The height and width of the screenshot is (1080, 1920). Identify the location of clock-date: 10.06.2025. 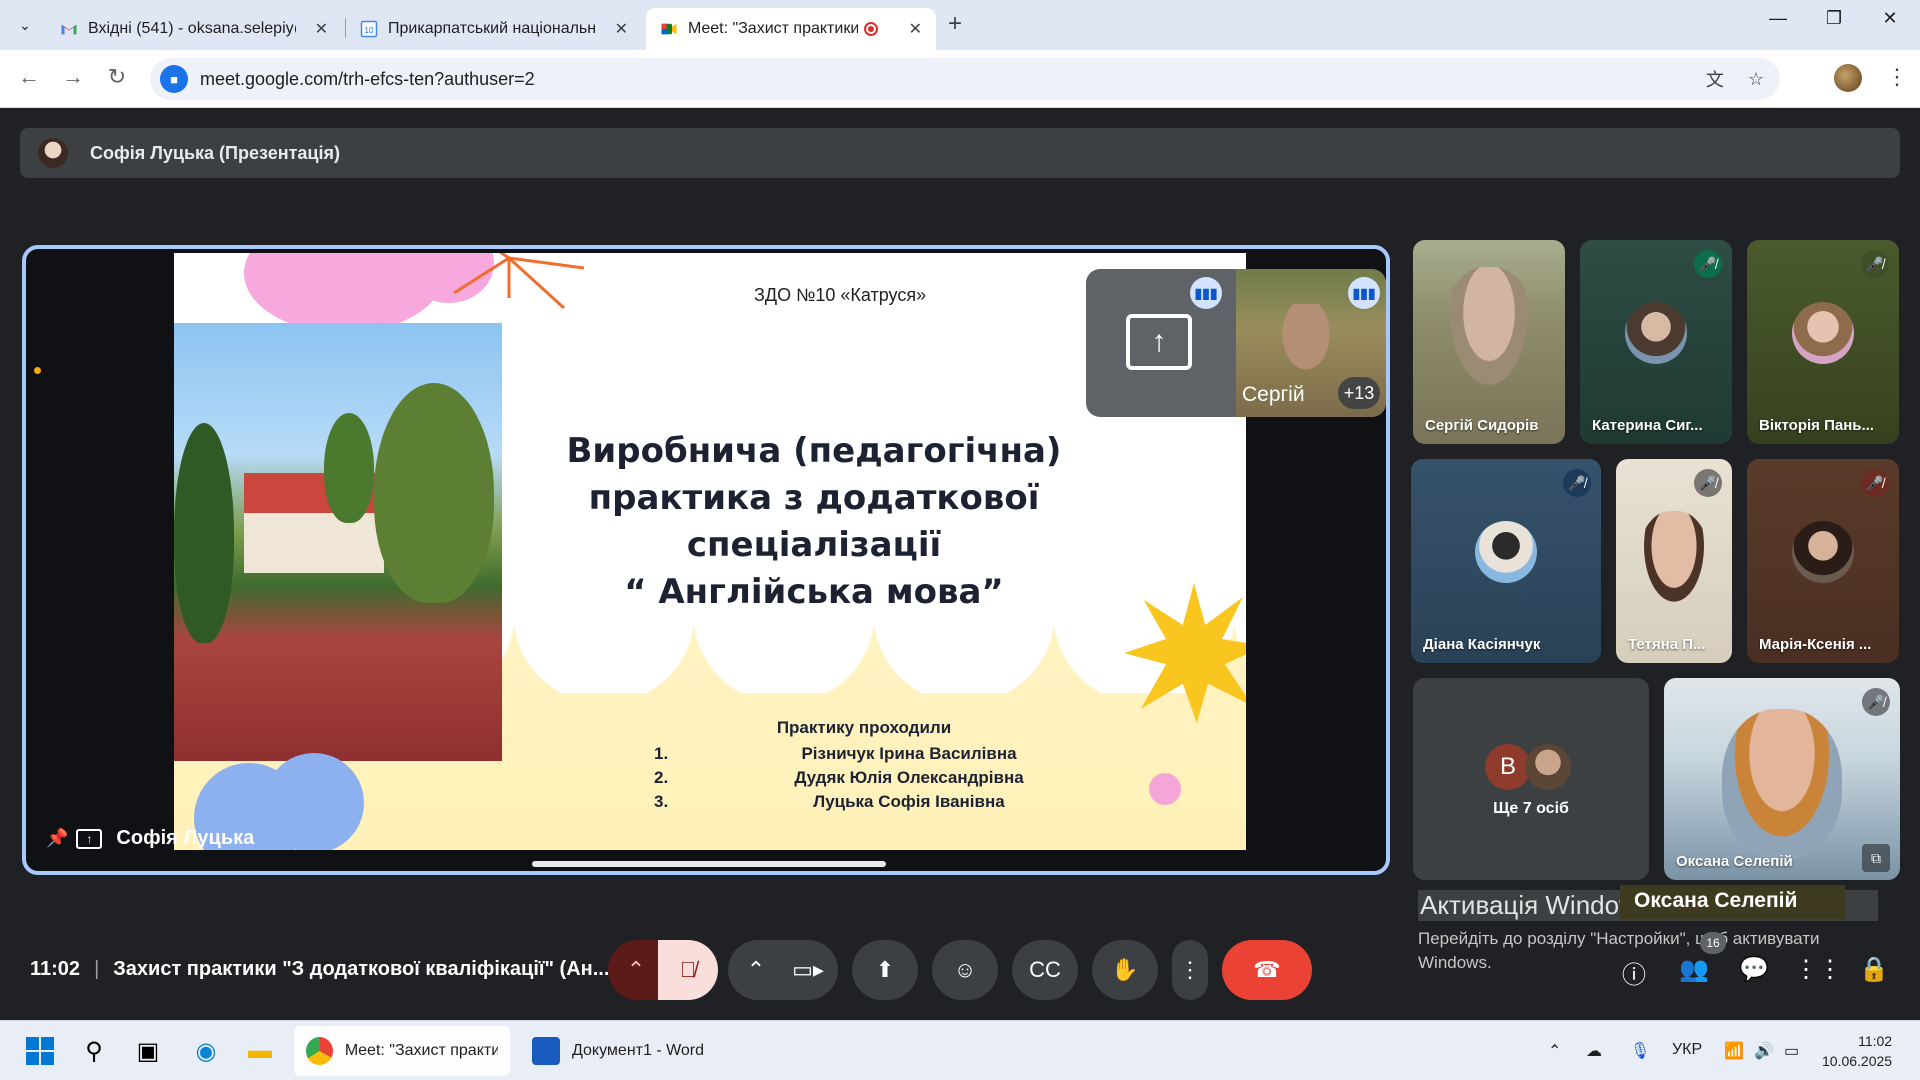
(1857, 1061).